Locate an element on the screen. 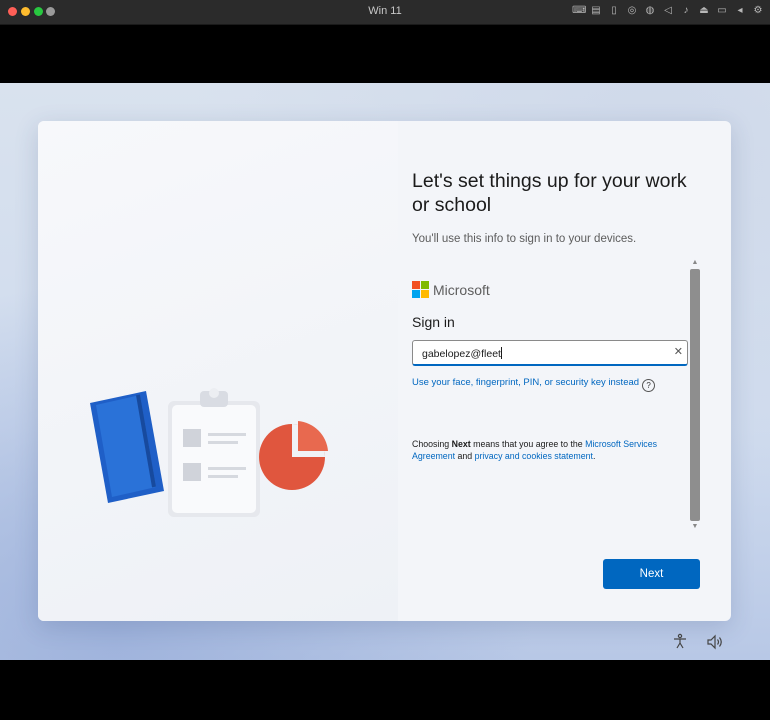  brand-name: Microsoft is located at coordinates (461, 290).